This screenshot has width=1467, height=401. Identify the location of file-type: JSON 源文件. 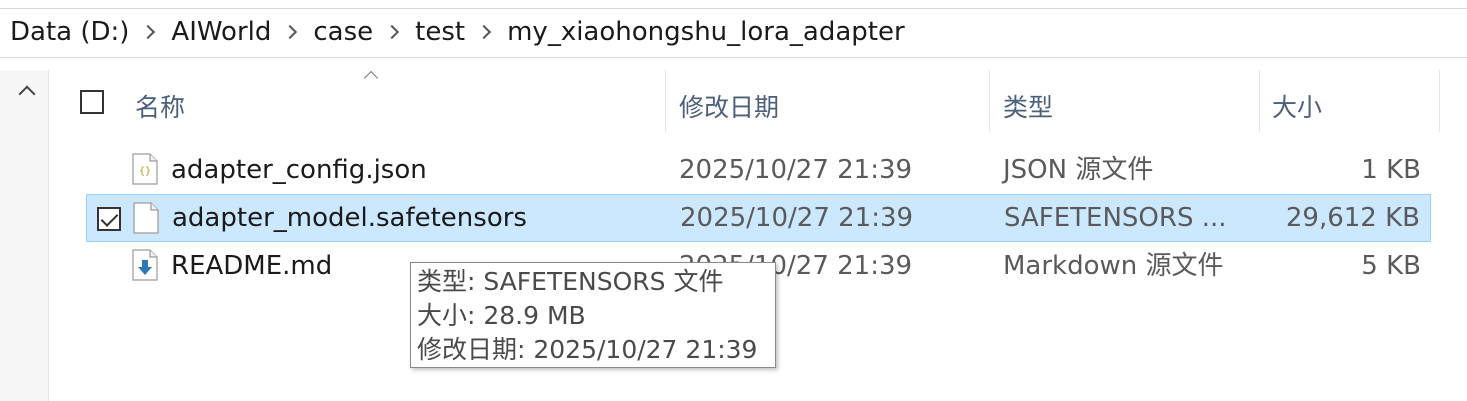
(1078, 170).